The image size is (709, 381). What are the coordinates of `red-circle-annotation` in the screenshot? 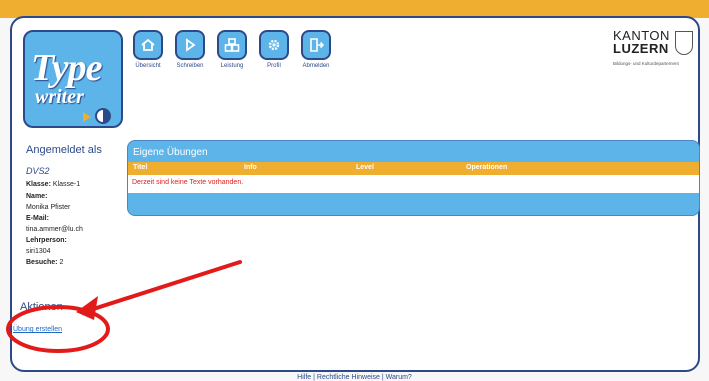 It's located at (58, 329).